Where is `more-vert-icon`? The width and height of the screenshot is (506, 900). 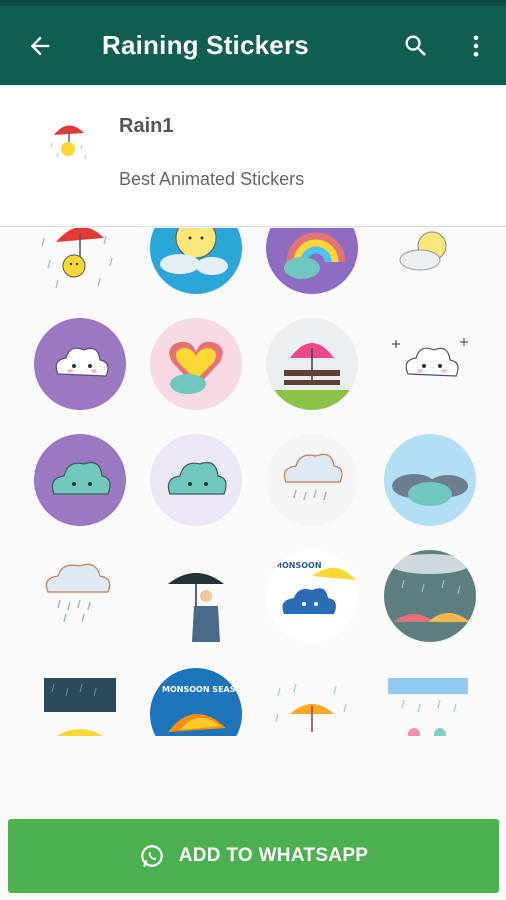 more-vert-icon is located at coordinates (476, 46).